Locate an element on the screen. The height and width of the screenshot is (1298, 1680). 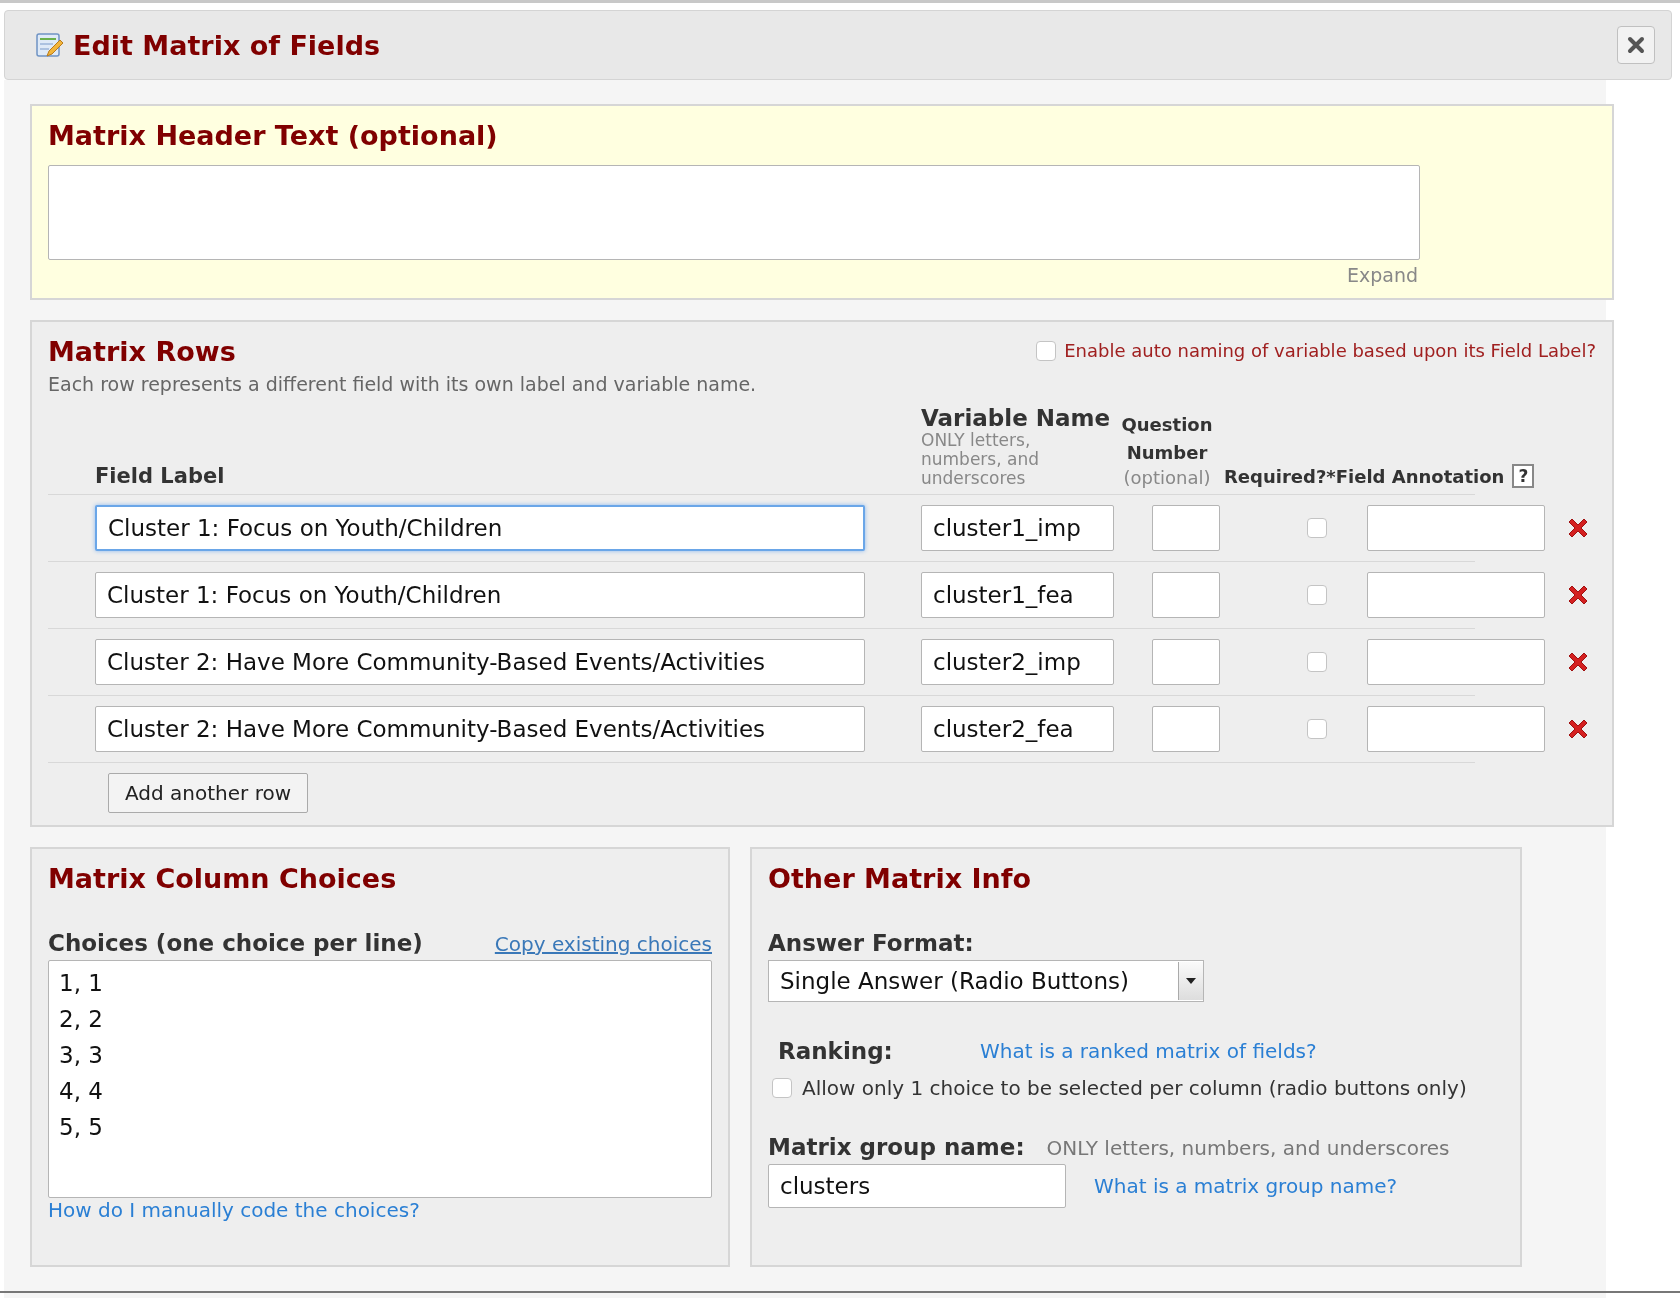
column-hint: (optional) is located at coordinates (1167, 477).